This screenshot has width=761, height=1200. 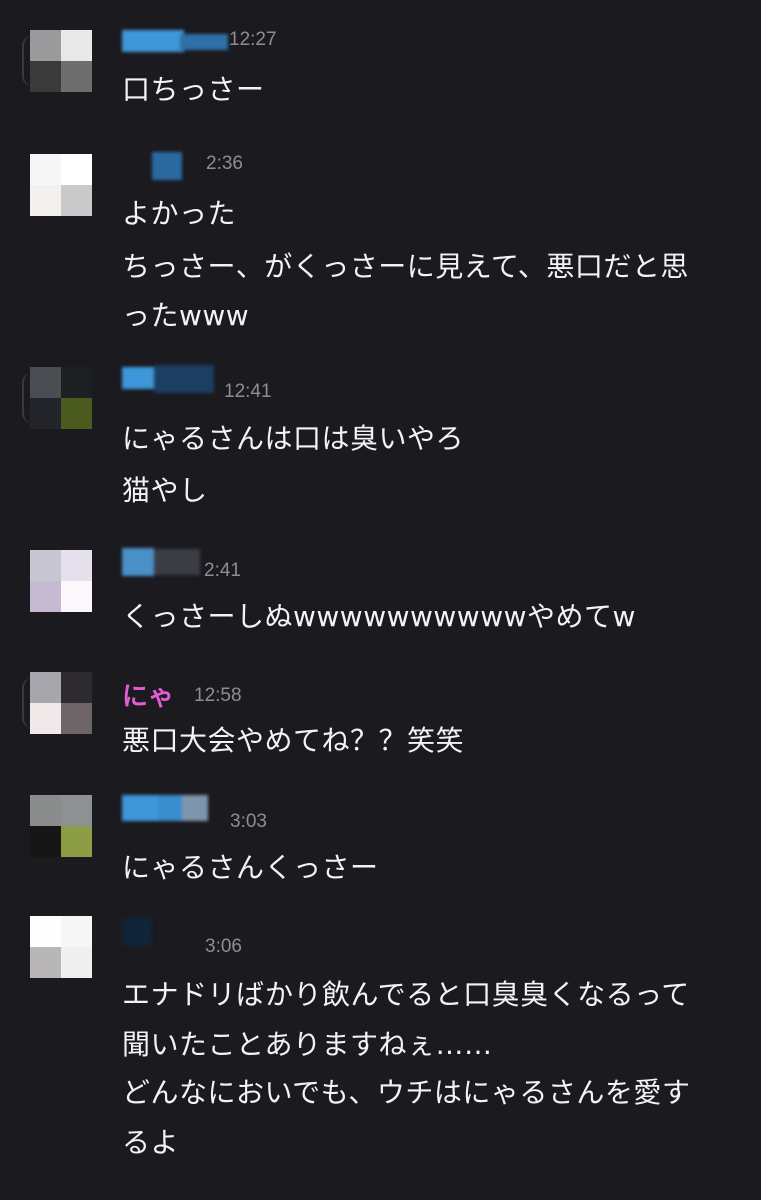 I want to click on message-timestamp: 12:27, so click(x=253, y=39).